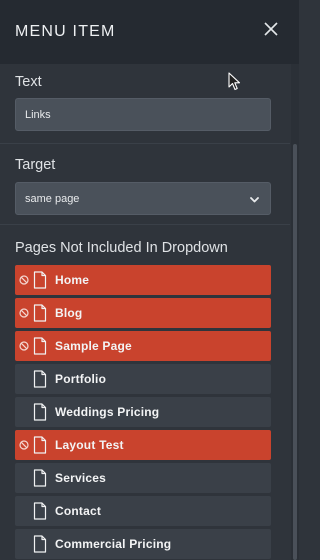  I want to click on page-item-label: Contact, so click(78, 511).